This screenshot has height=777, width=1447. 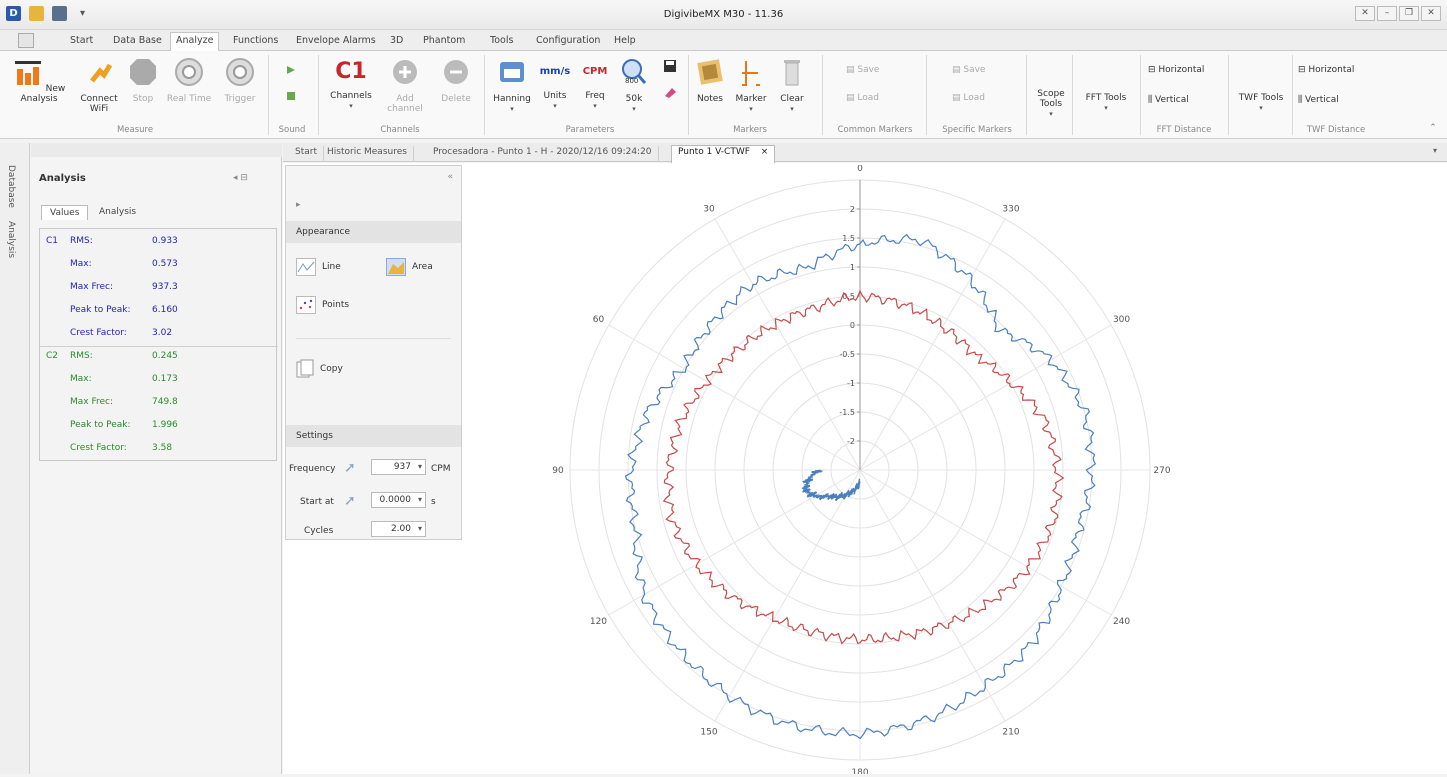 What do you see at coordinates (595, 84) in the screenshot?
I see `freq-button: CPM Freq ▾` at bounding box center [595, 84].